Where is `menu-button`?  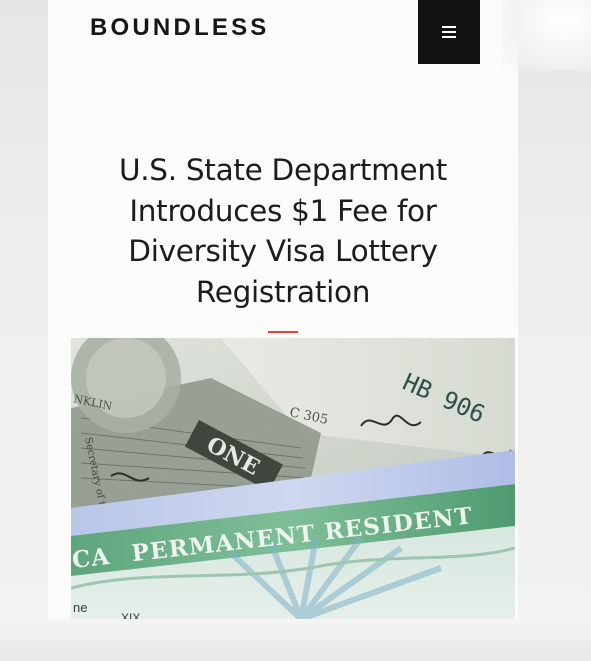
menu-button is located at coordinates (449, 32).